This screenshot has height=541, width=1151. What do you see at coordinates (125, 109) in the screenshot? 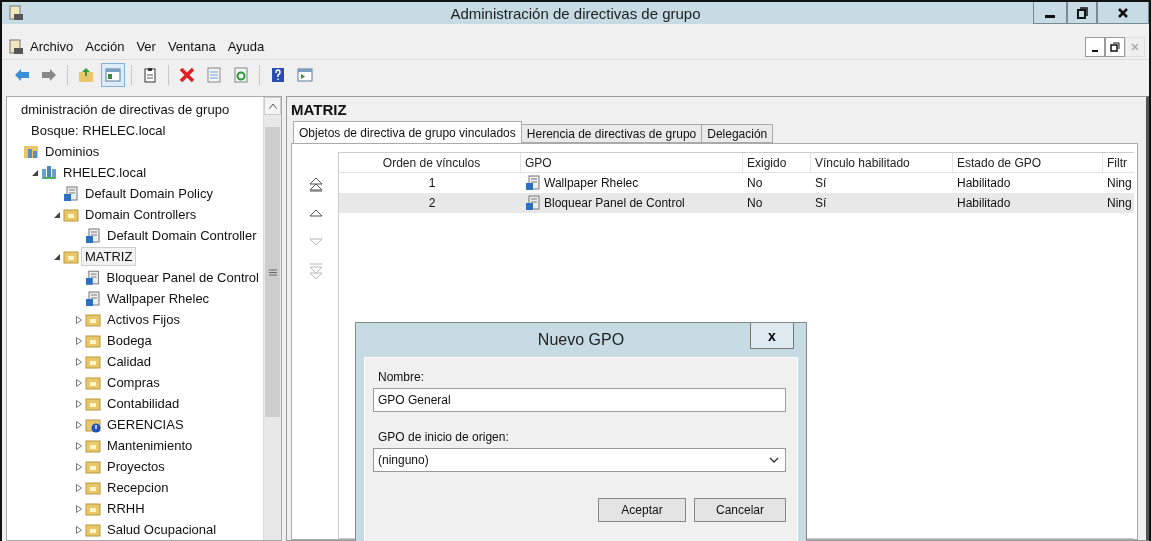
I see `tree-item: dministración de directivas de grupo` at bounding box center [125, 109].